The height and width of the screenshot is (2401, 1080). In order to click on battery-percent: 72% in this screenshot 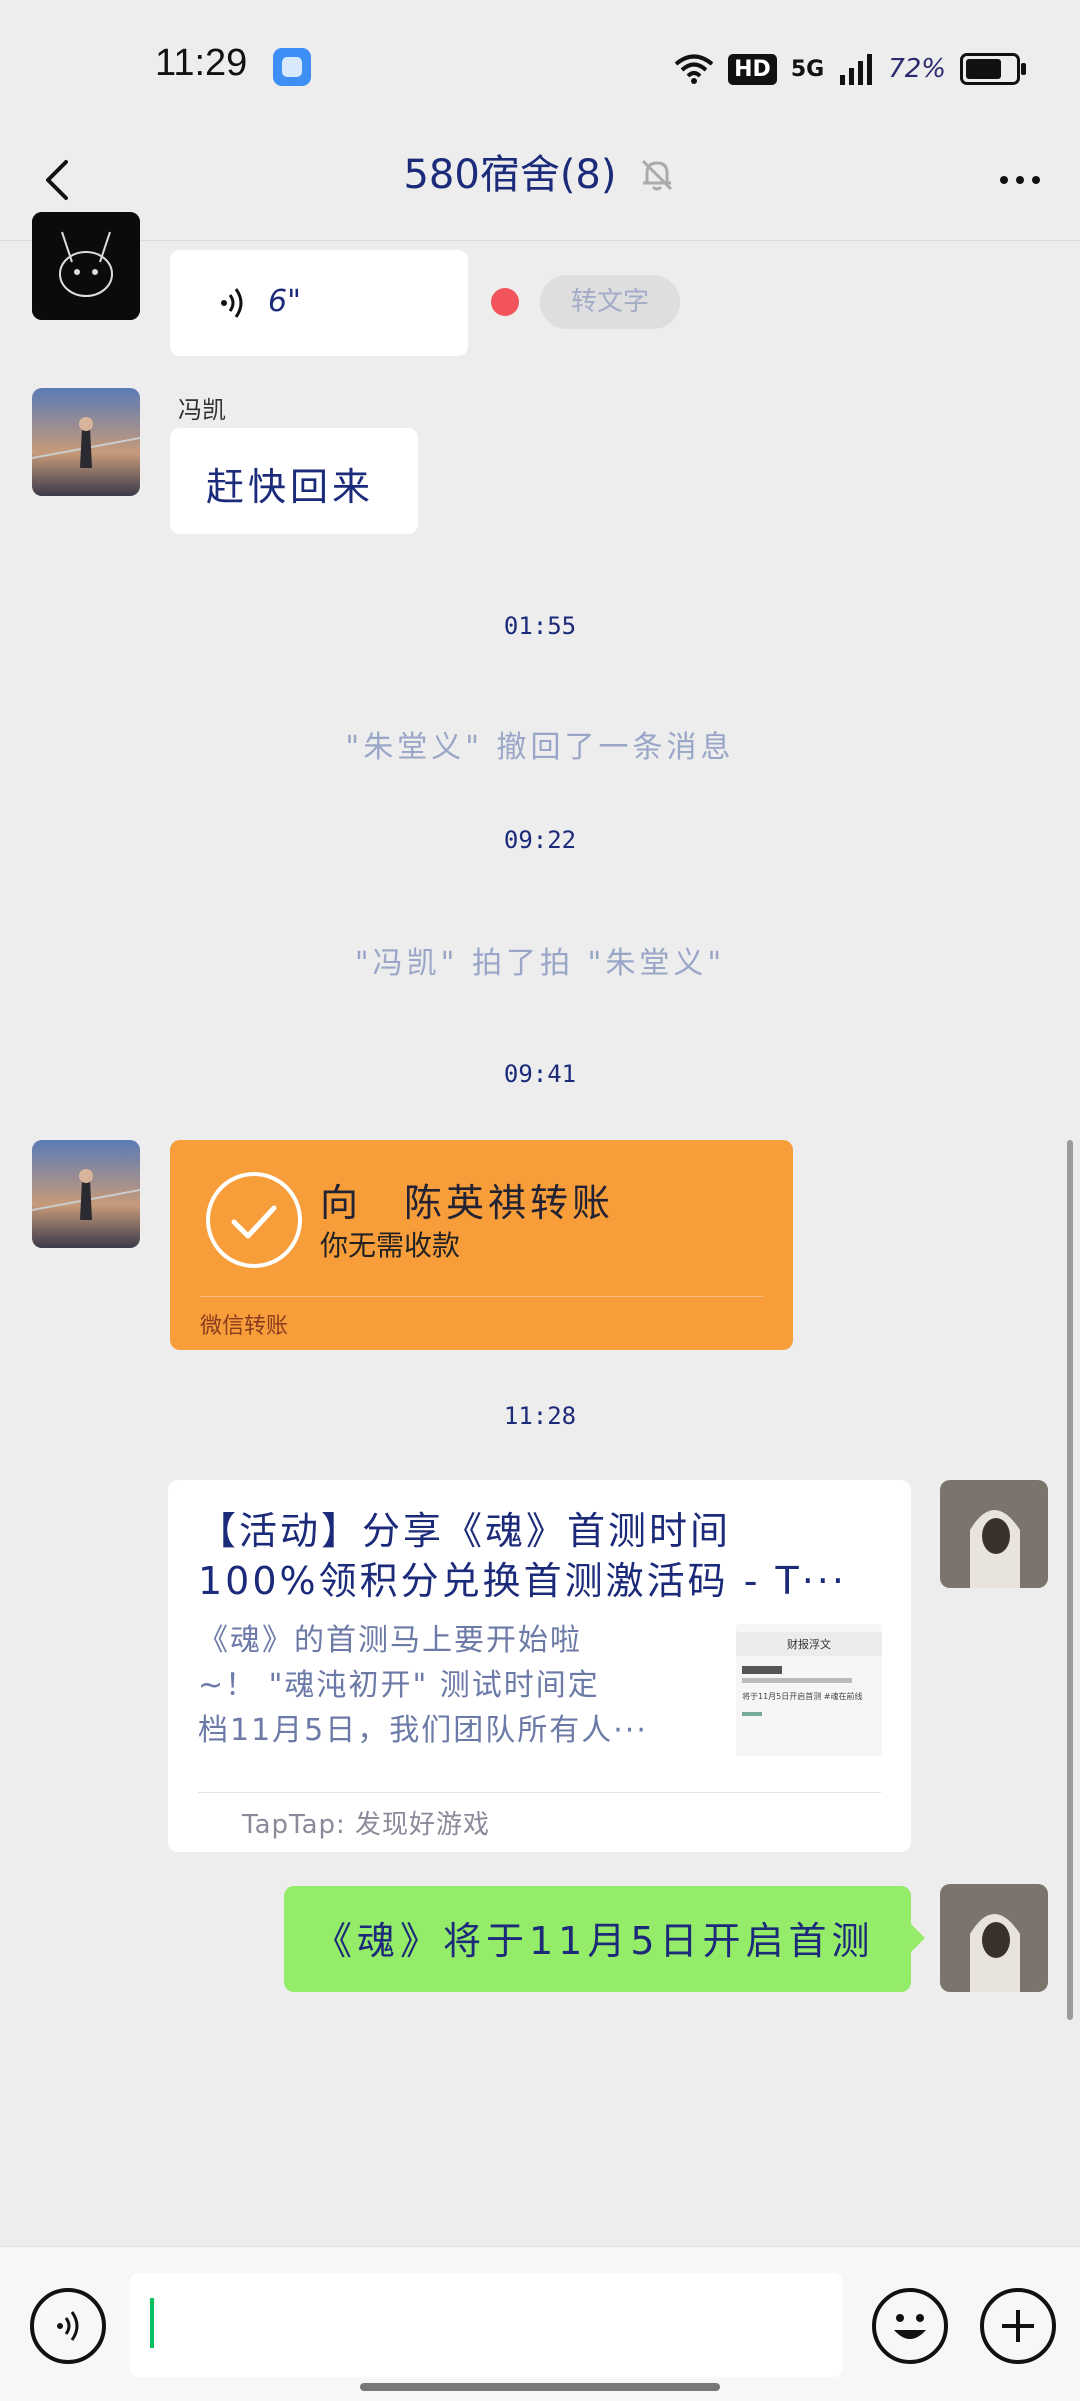, I will do `click(917, 69)`.